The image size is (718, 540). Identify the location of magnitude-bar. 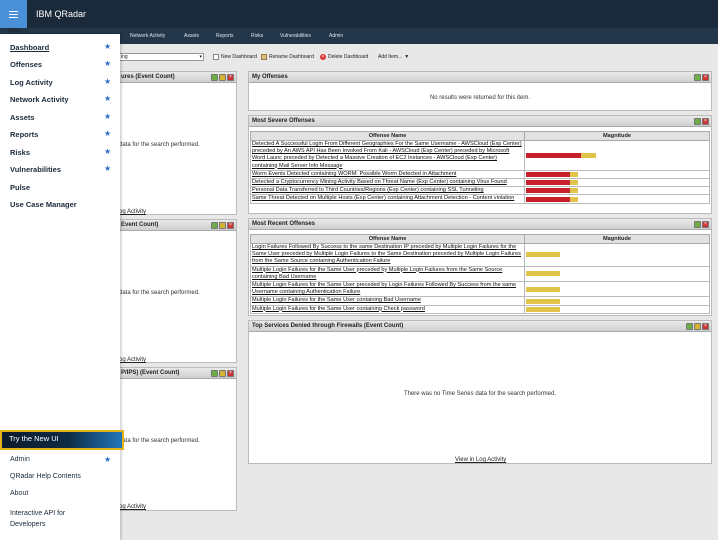
(561, 183).